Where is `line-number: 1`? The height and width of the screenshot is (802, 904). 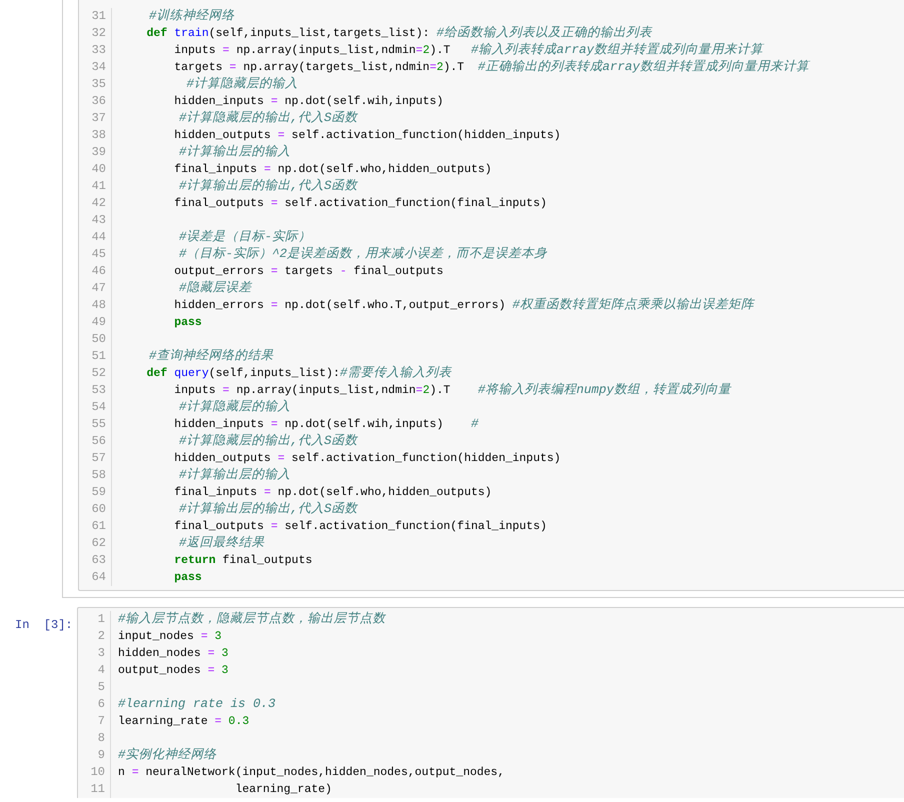 line-number: 1 is located at coordinates (102, 619).